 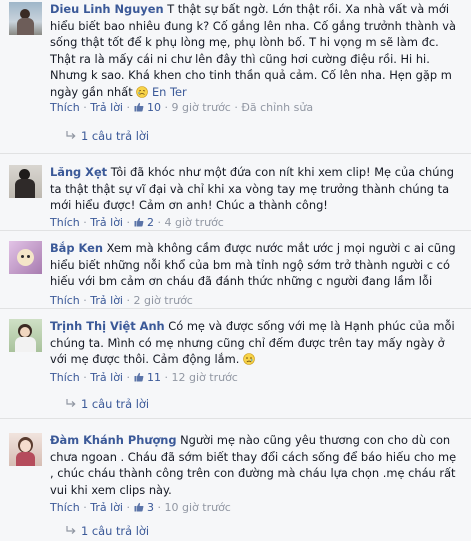 I want to click on timestamp: 12 giờ trước, so click(x=205, y=377).